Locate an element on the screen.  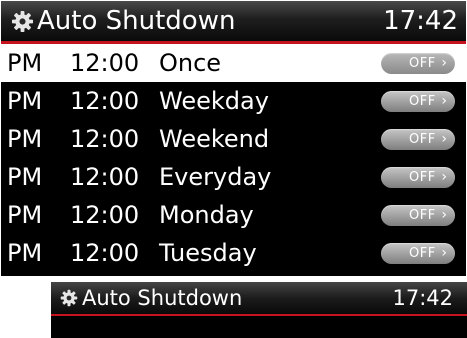
schedule-row-tuesday: PM 12:00 Tuesday OFF › is located at coordinates (233, 253).